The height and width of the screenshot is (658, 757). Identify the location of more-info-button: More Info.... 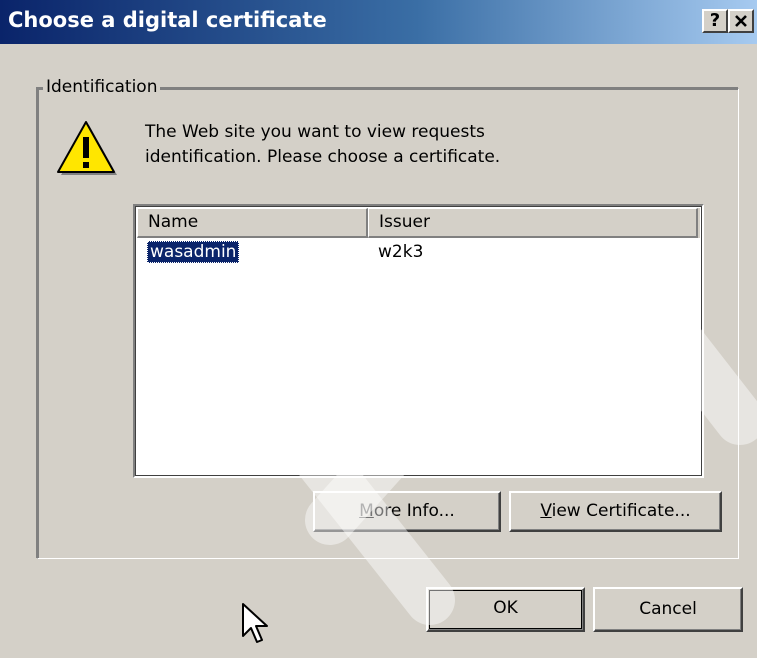
(407, 511).